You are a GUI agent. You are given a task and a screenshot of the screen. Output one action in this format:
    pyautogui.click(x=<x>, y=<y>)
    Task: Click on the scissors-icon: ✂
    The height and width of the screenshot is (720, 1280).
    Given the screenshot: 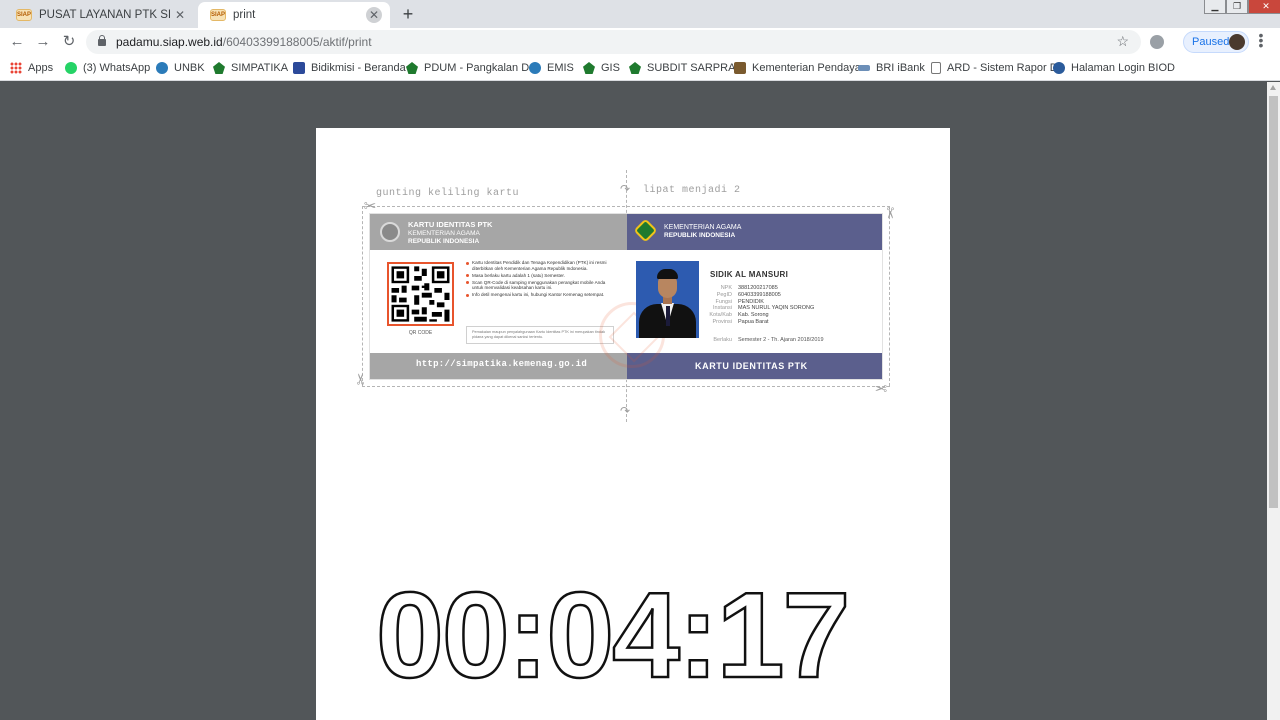 What is the action you would take?
    pyautogui.click(x=881, y=387)
    